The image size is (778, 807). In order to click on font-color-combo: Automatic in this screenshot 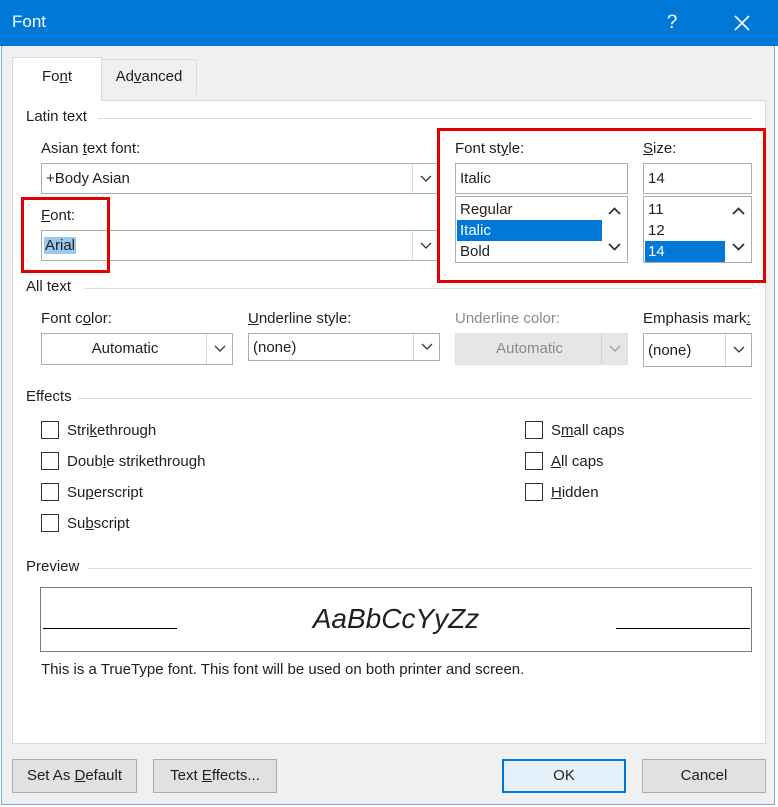, I will do `click(137, 349)`.